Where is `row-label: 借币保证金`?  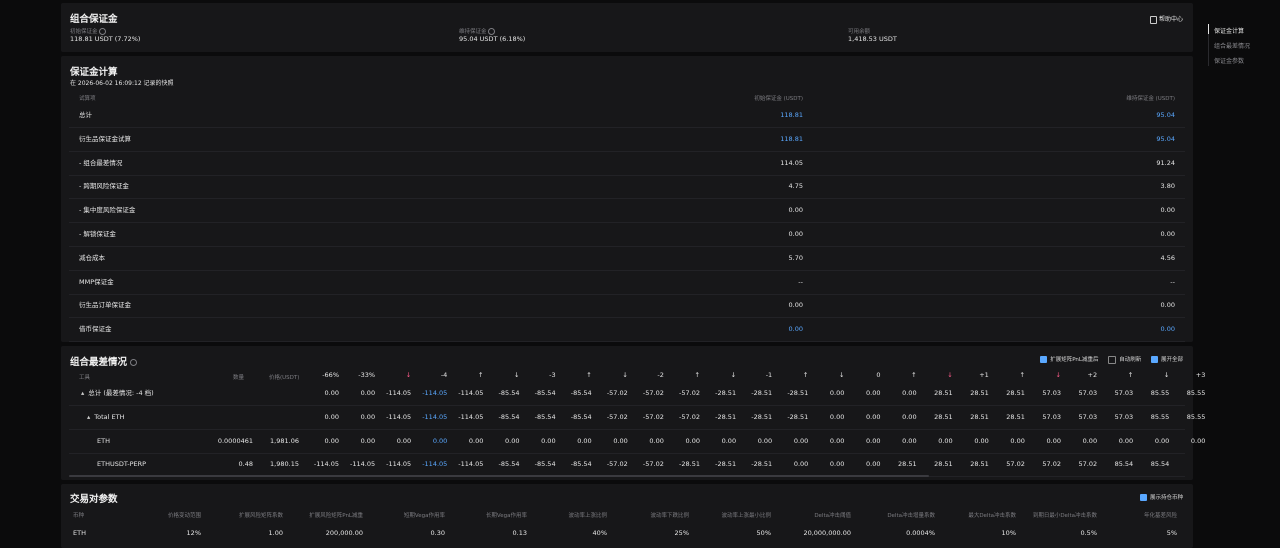 row-label: 借币保证金 is located at coordinates (95, 329).